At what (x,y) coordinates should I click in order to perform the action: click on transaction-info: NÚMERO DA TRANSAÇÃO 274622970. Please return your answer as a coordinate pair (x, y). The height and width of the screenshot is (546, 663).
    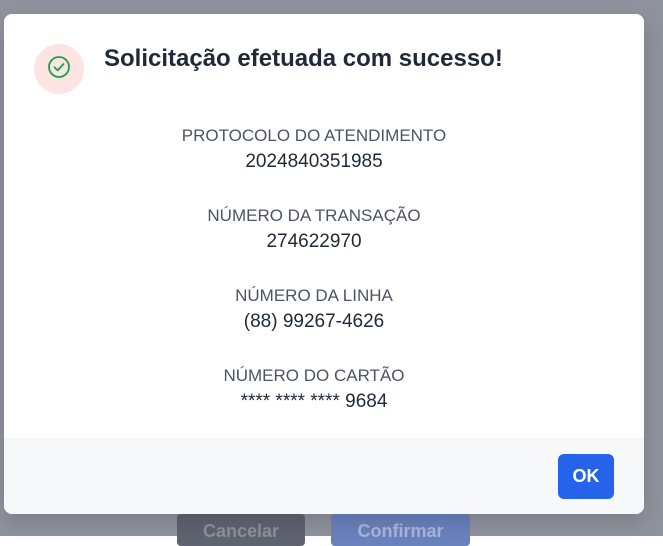
    Looking at the image, I should click on (314, 244).